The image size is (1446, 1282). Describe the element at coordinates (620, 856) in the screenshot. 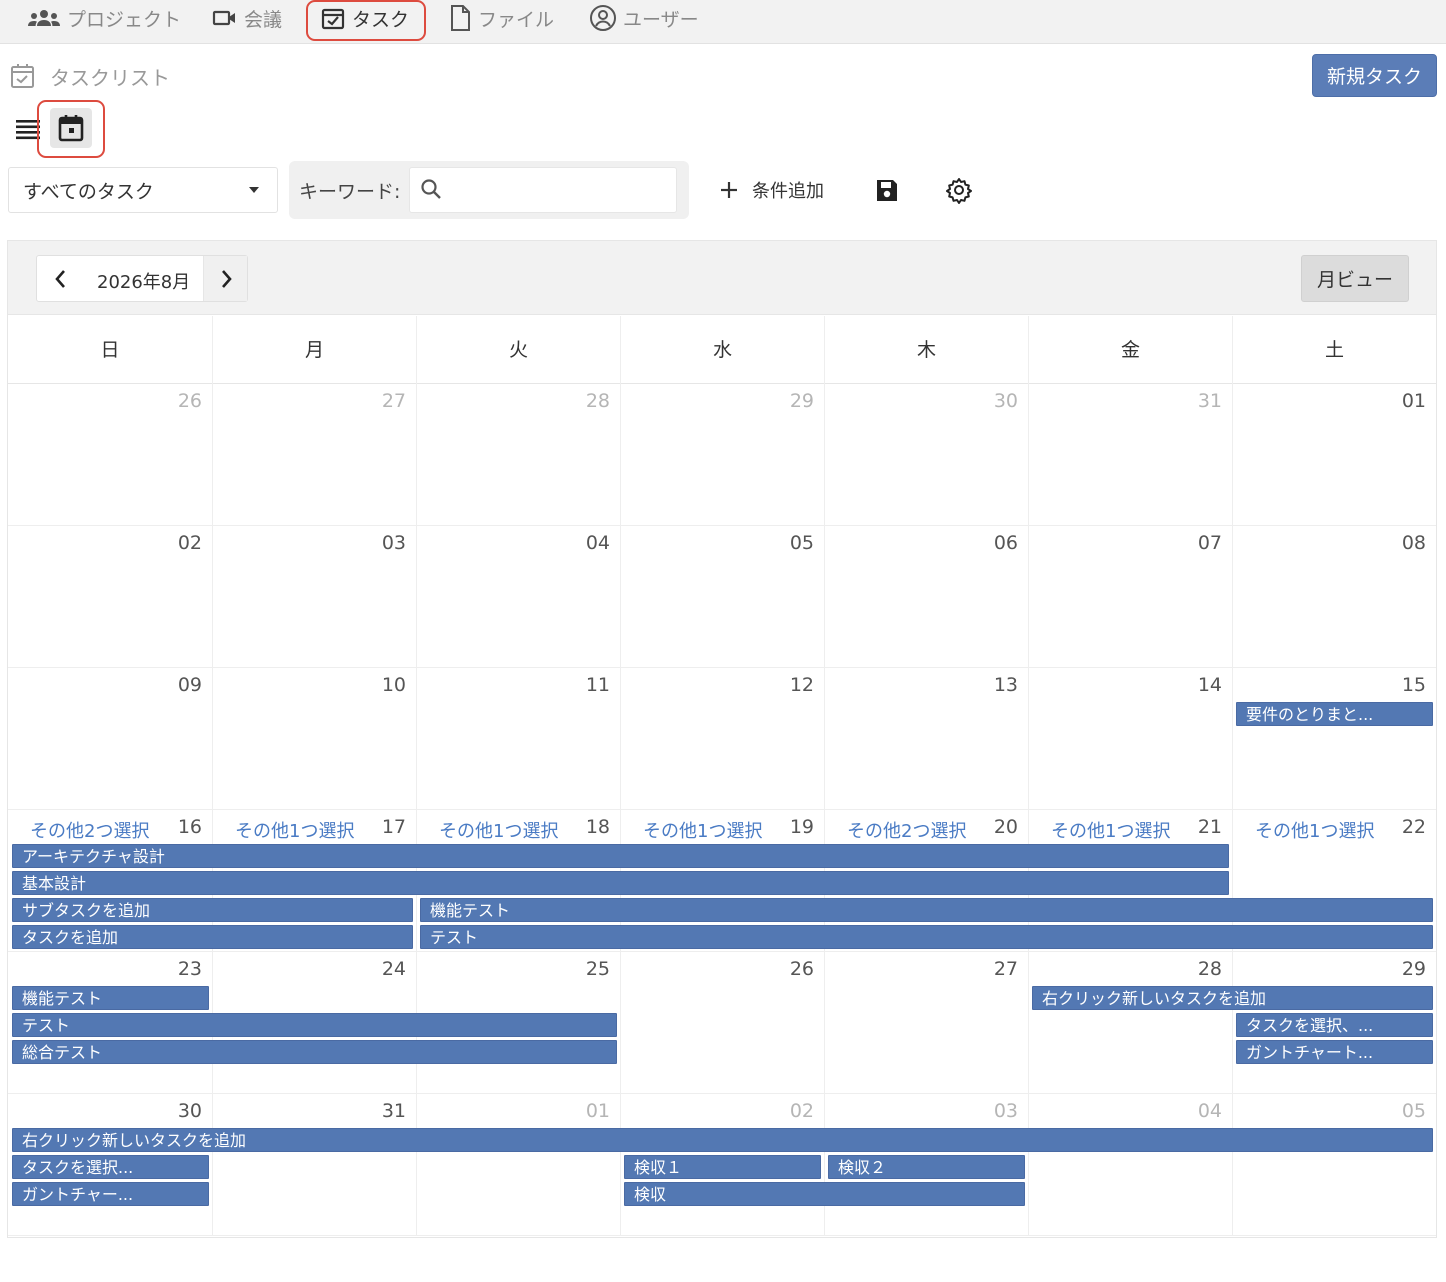

I see `calendar-event: アーキテクチャ設計` at that location.